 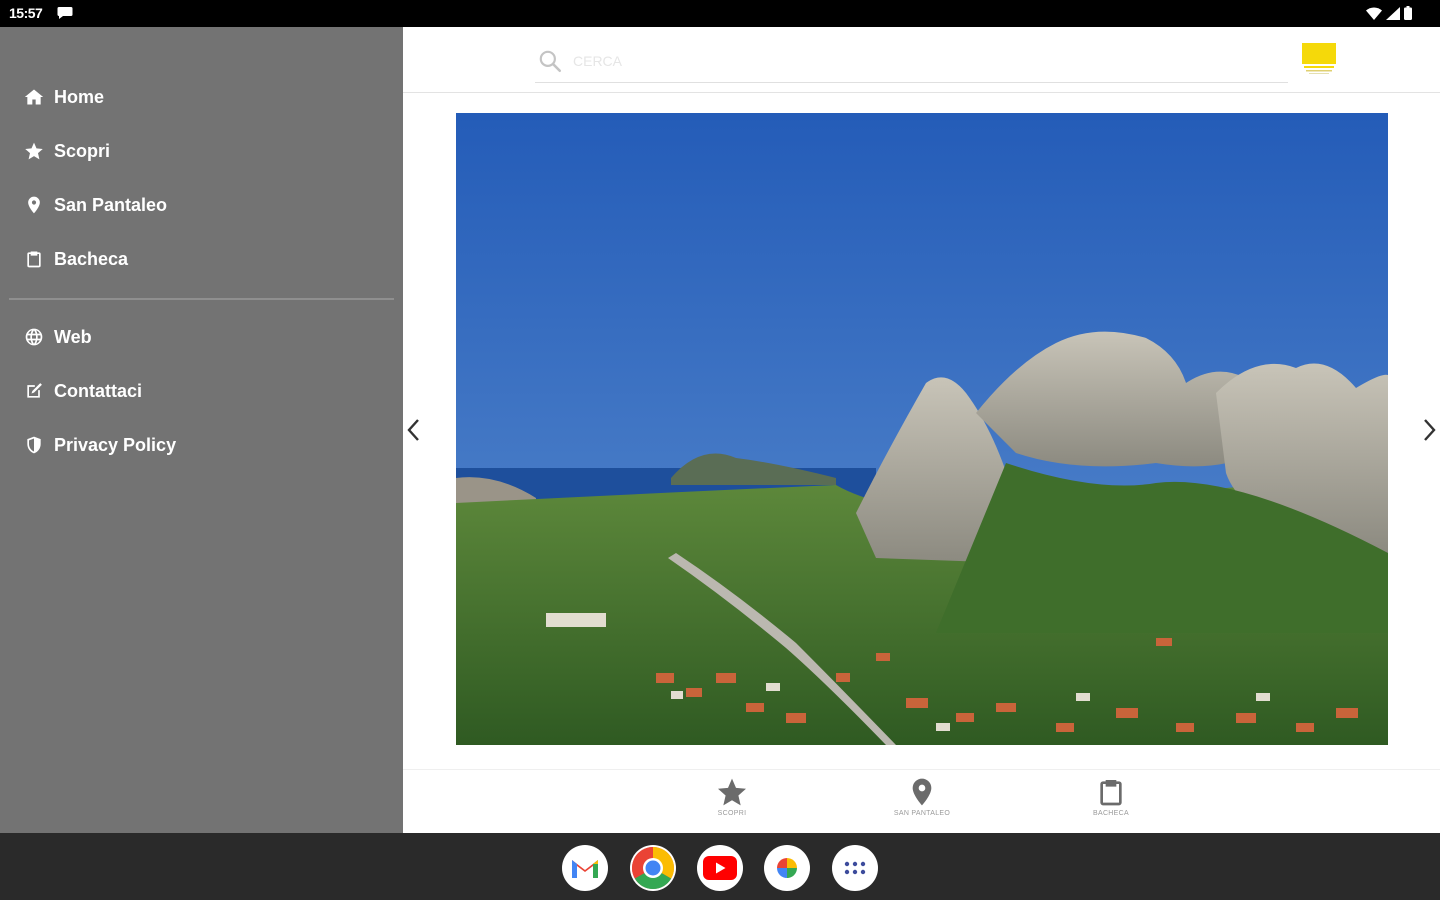 I want to click on message-notification-icon, so click(x=65, y=13).